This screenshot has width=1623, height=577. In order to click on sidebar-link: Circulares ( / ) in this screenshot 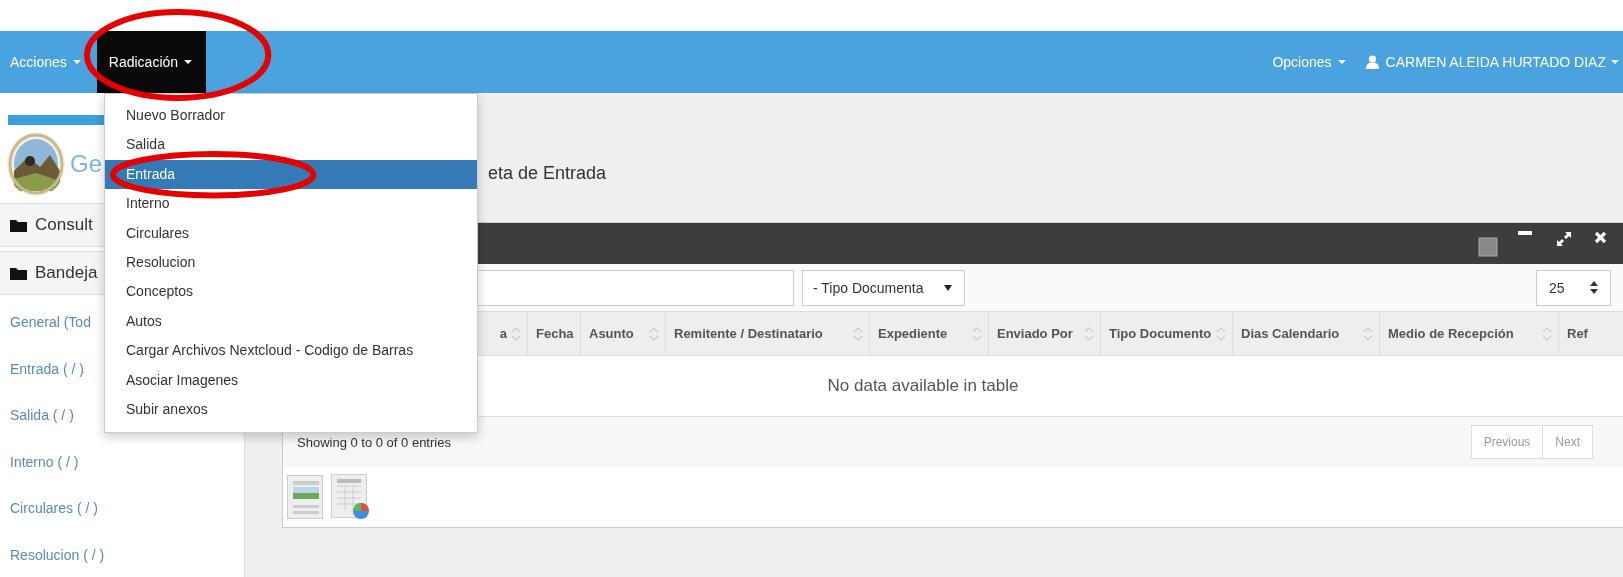, I will do `click(122, 508)`.